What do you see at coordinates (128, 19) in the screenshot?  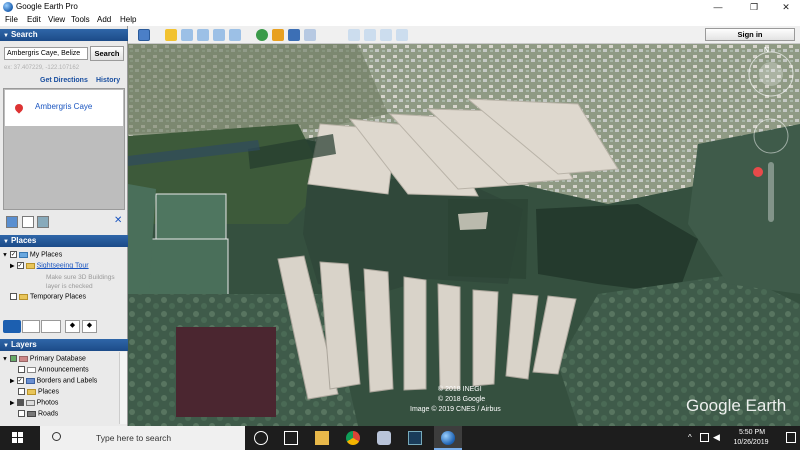 I see `menu-help: Help` at bounding box center [128, 19].